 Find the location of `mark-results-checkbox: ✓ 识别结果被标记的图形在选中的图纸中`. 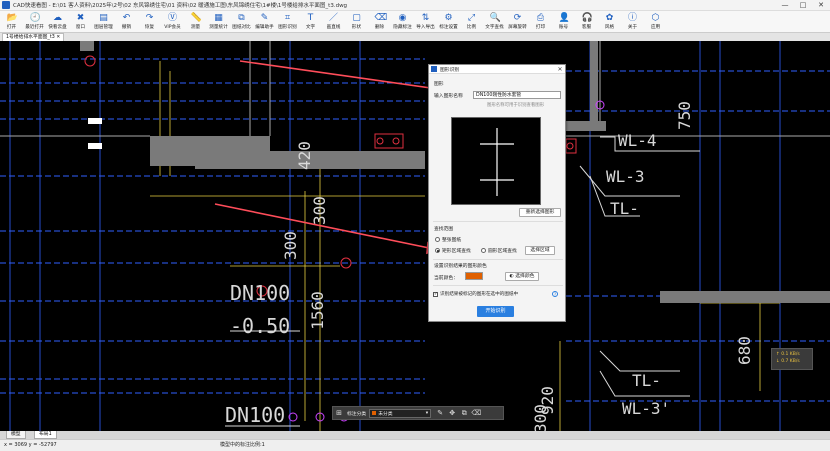

mark-results-checkbox: ✓ 识别结果被标记的图形在选中的图纸中 is located at coordinates (475, 294).